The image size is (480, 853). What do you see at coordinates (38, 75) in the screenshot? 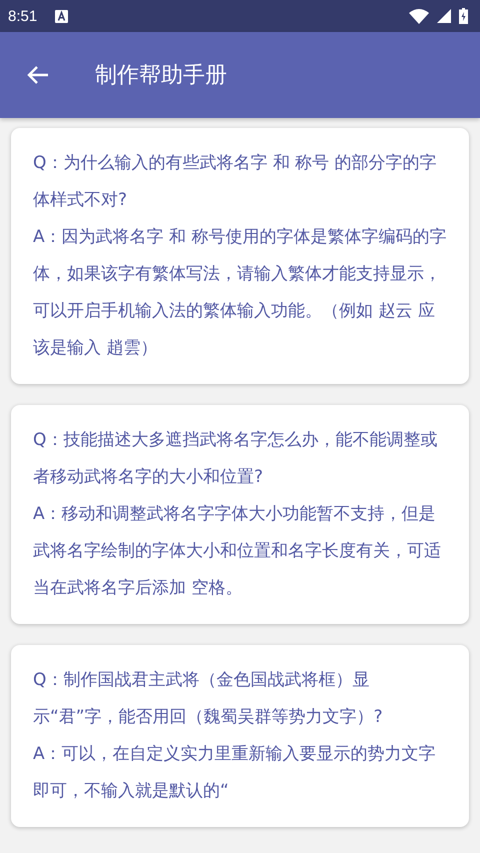
I see `back-arrow-icon` at bounding box center [38, 75].